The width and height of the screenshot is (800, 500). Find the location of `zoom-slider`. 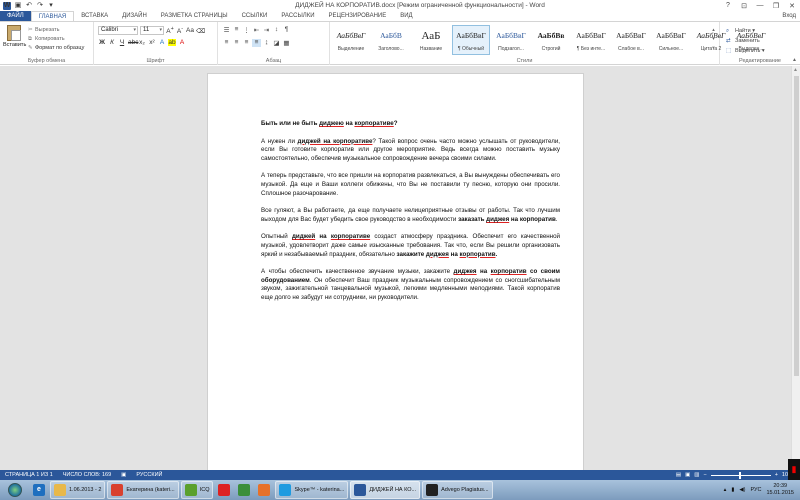

zoom-slider is located at coordinates (740, 475).